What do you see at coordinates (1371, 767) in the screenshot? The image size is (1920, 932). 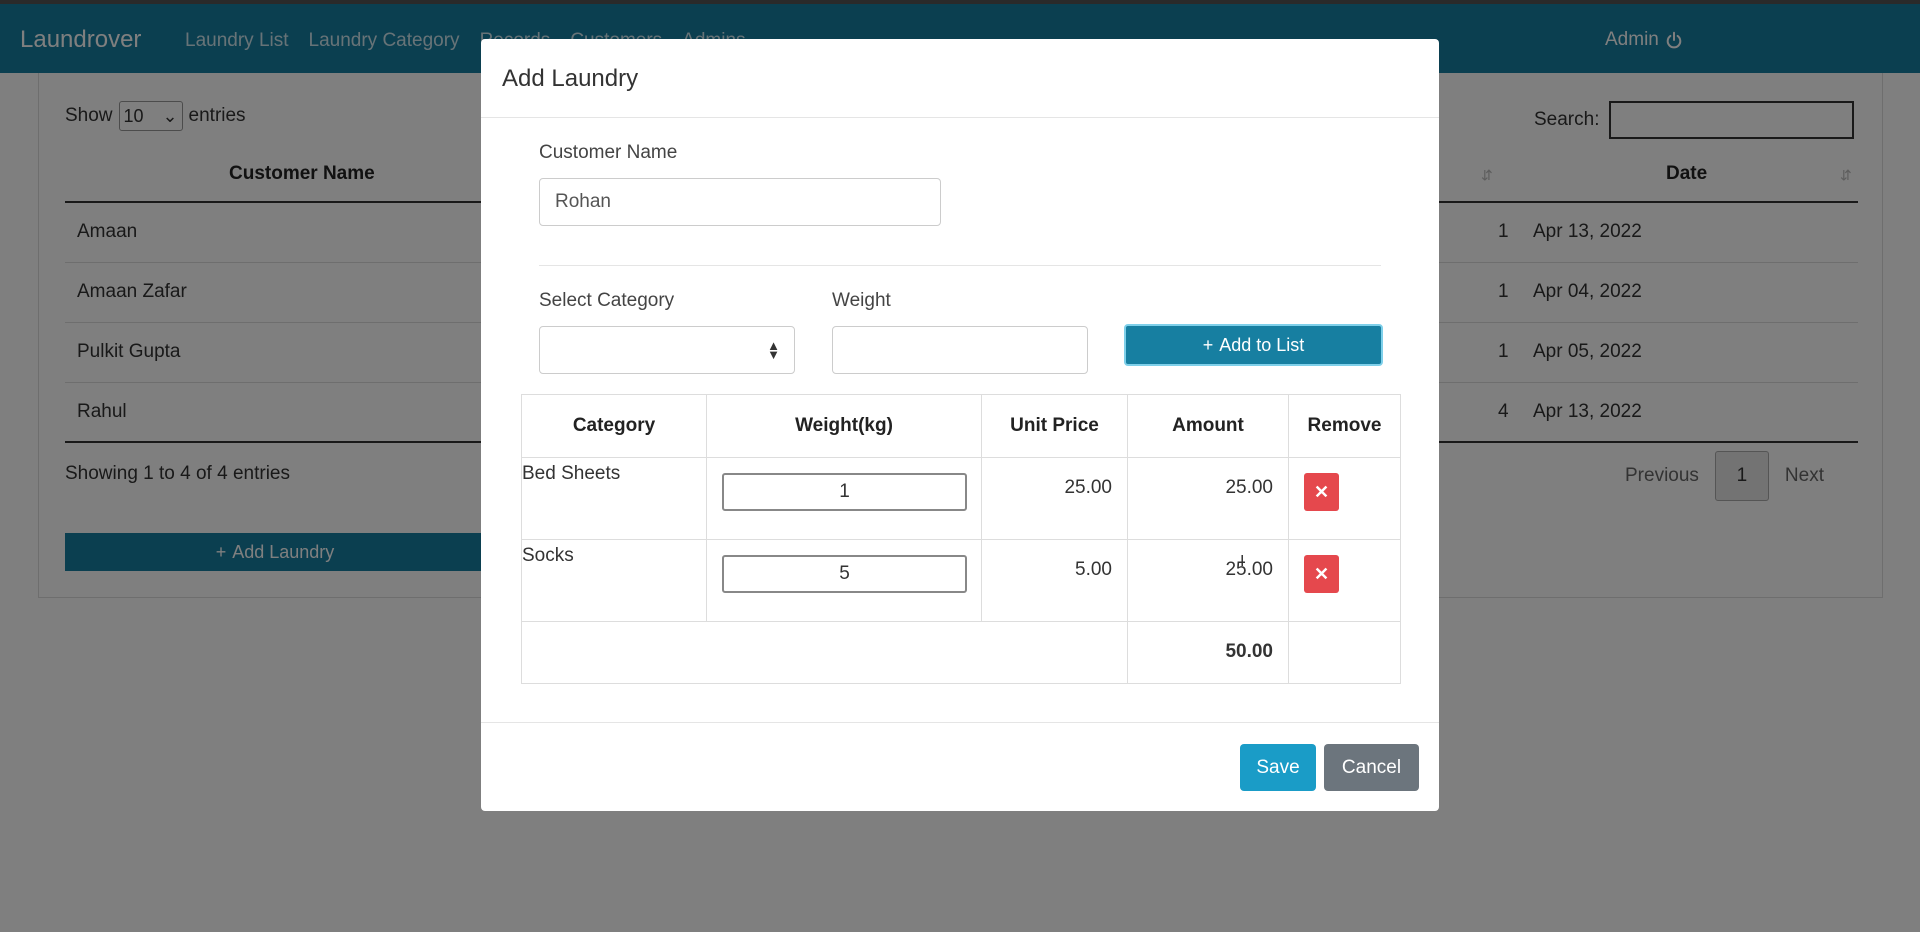 I see `cancel-button: Cancel` at bounding box center [1371, 767].